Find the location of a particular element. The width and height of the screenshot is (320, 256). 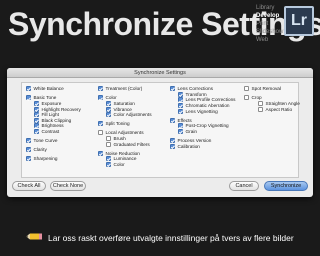

setting-label: Transform is located at coordinates (196, 94).